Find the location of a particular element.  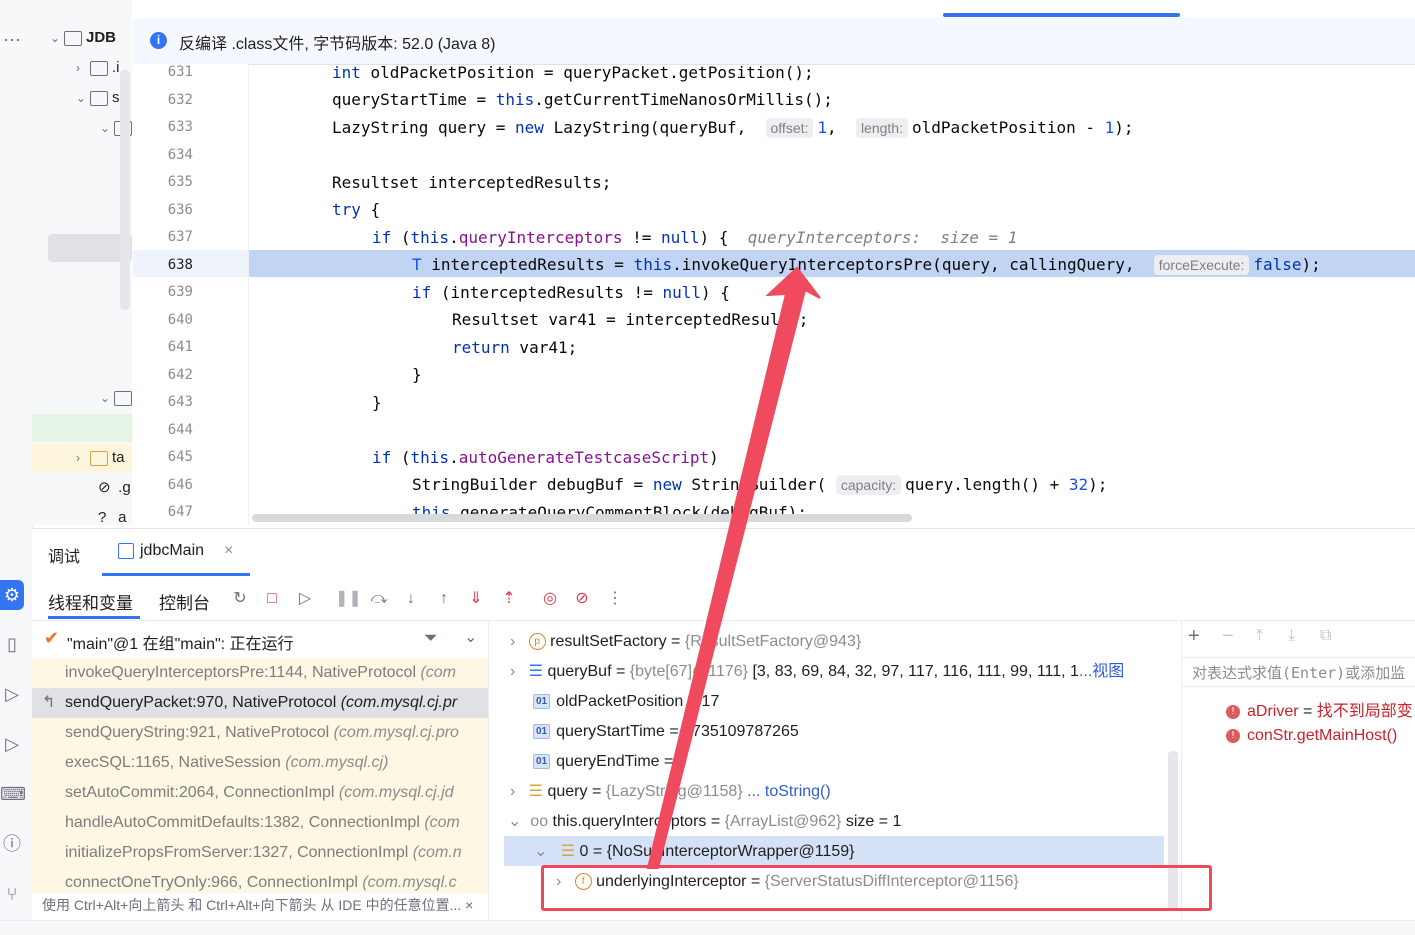

annotation-arrow is located at coordinates (733, 567).